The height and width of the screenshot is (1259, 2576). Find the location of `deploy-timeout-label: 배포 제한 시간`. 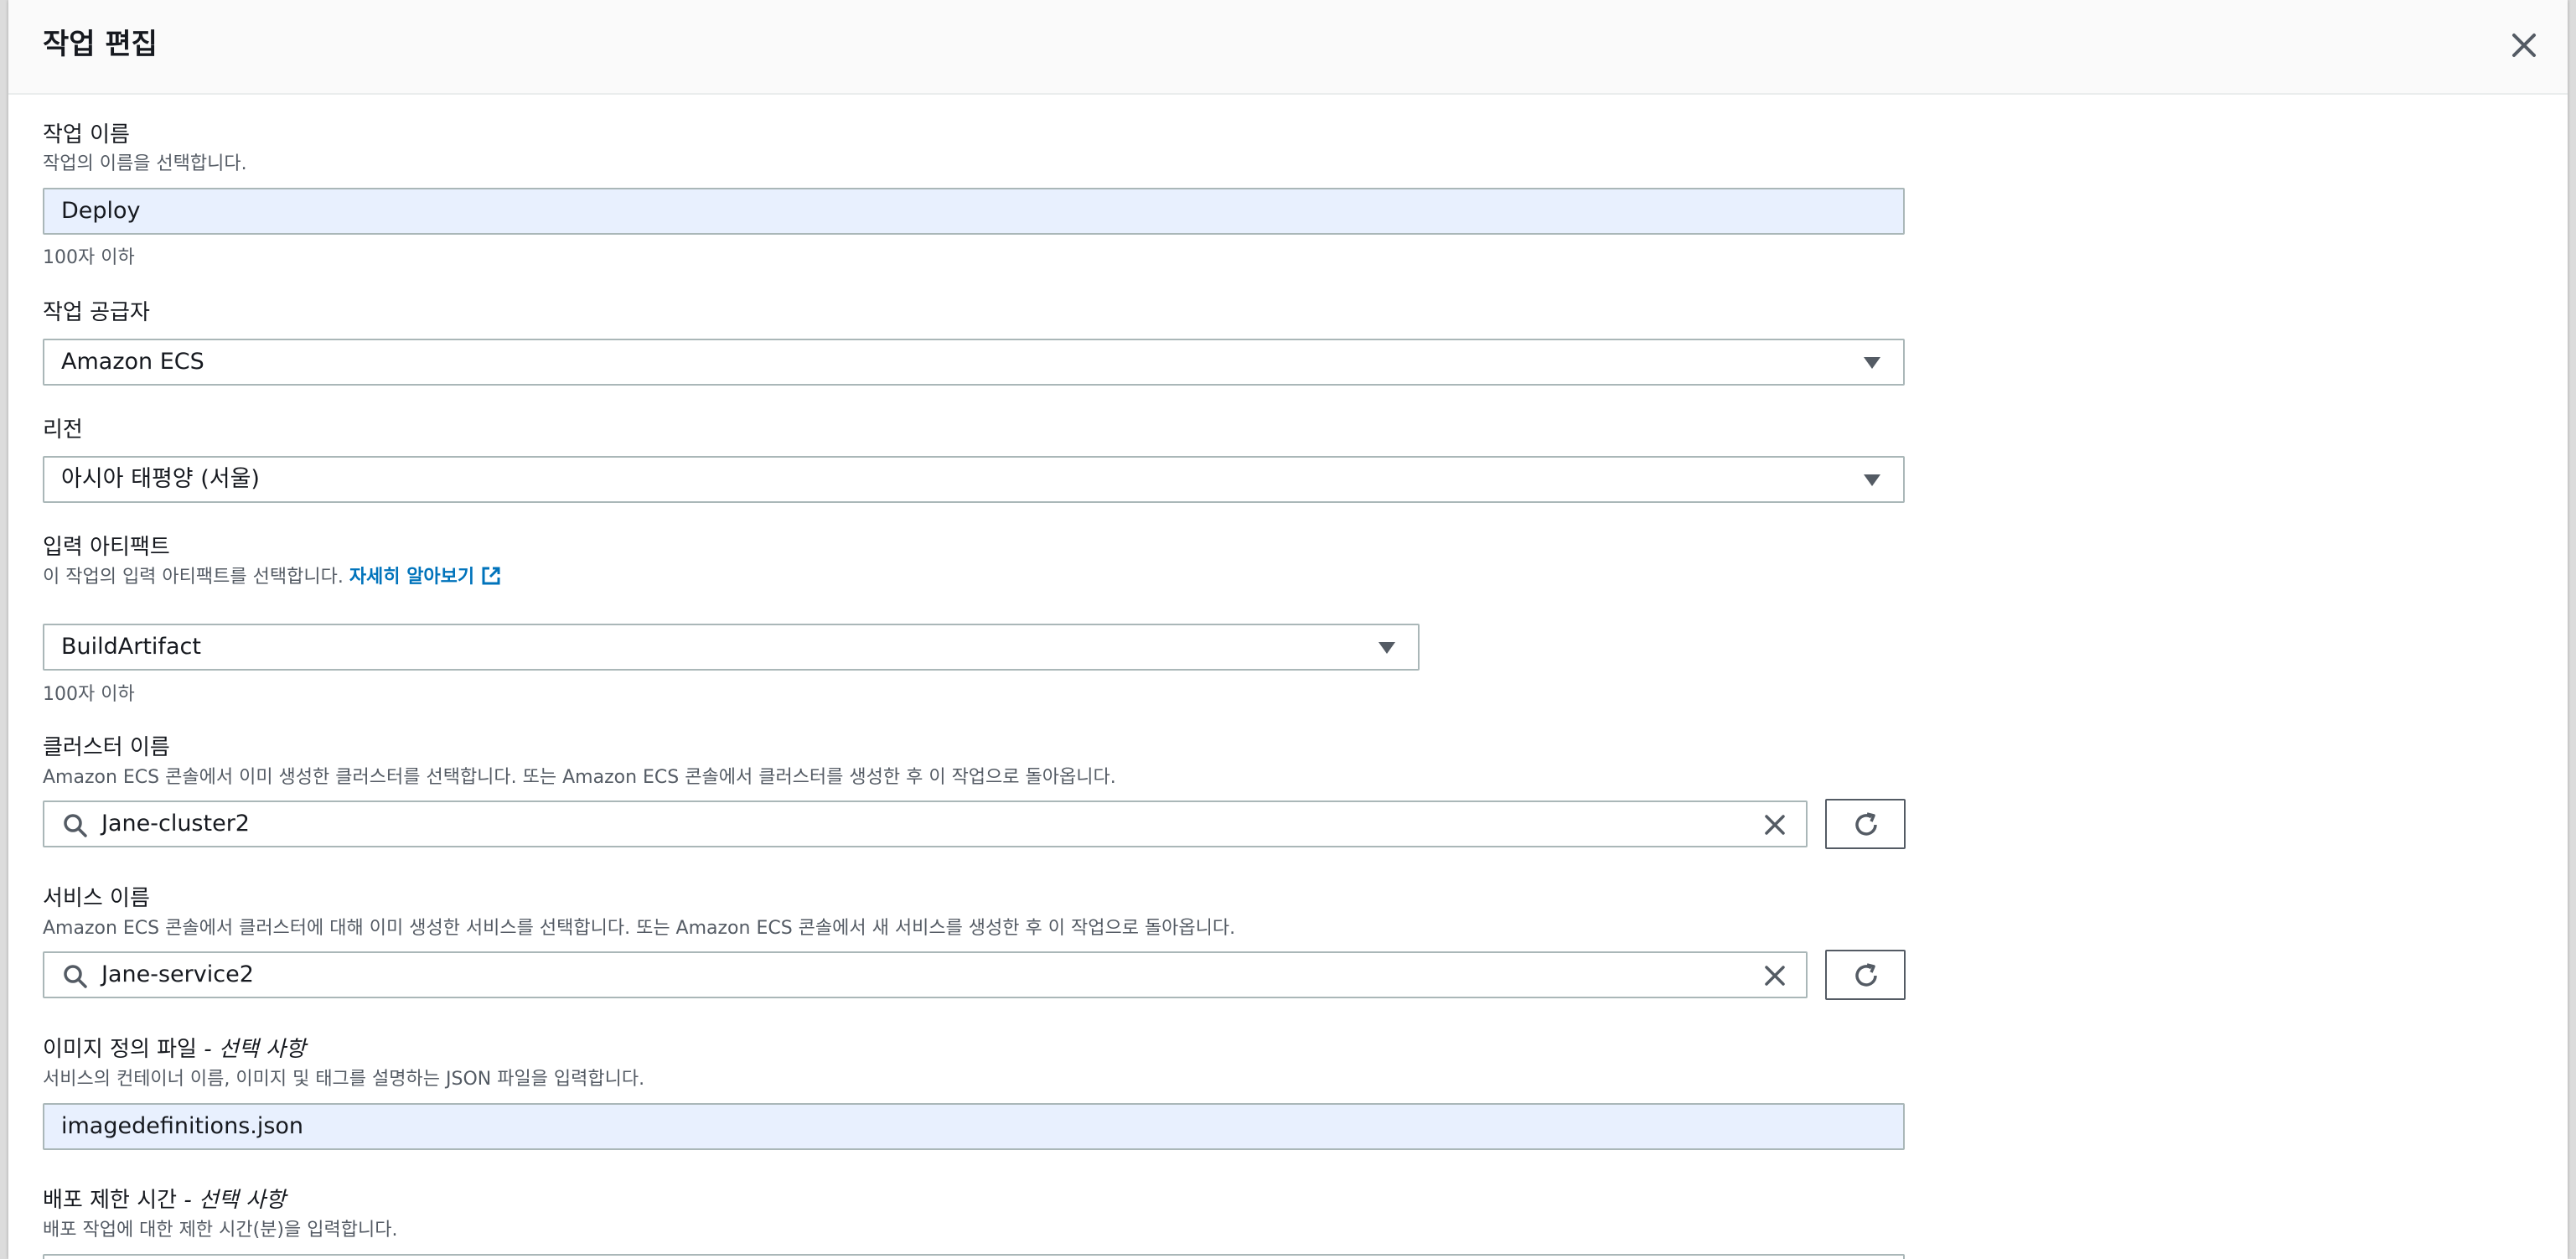

deploy-timeout-label: 배포 제한 시간 is located at coordinates (110, 1200).